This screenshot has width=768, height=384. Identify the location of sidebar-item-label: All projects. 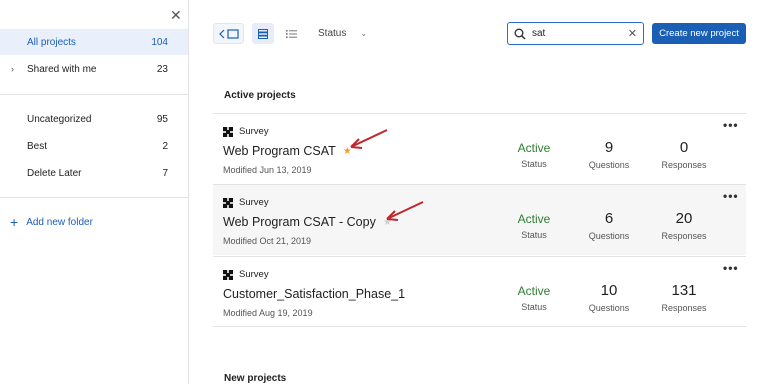
(51, 42).